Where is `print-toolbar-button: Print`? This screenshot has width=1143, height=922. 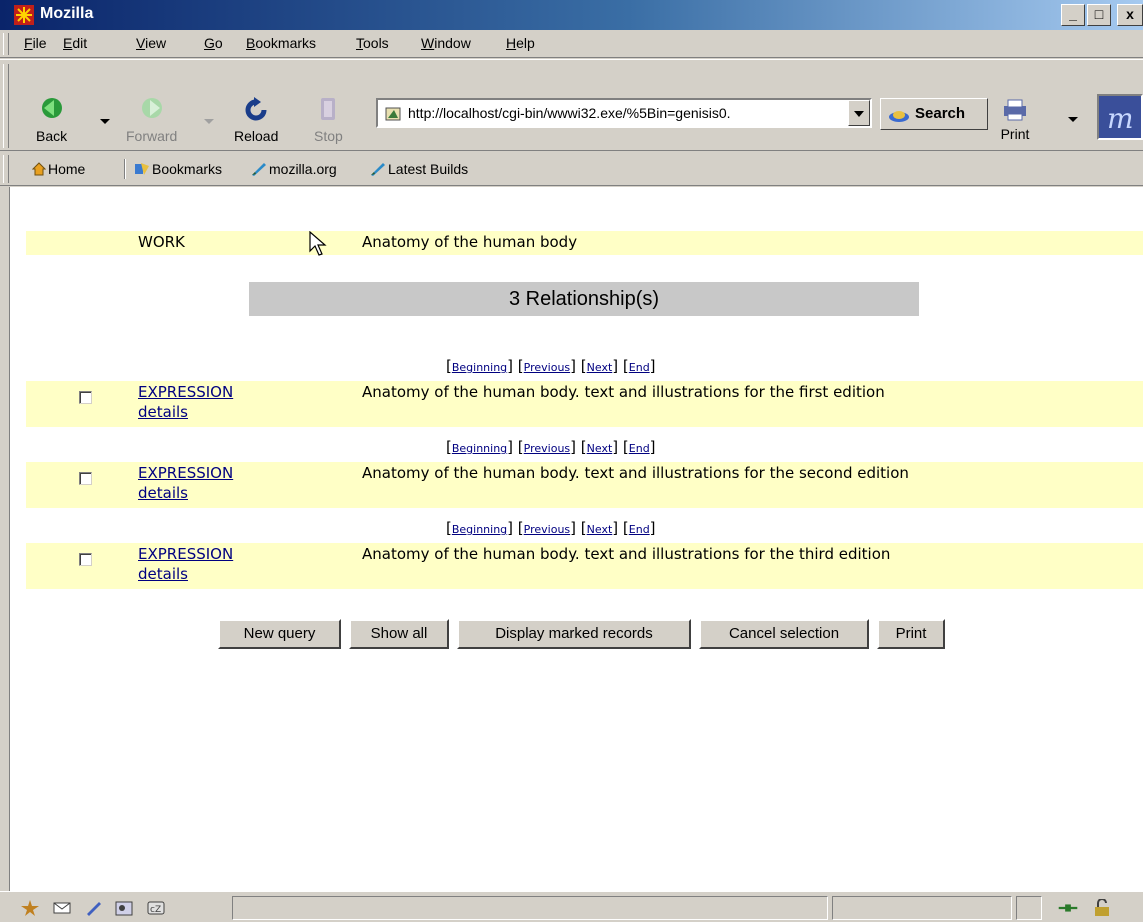
print-toolbar-button: Print is located at coordinates (1015, 120).